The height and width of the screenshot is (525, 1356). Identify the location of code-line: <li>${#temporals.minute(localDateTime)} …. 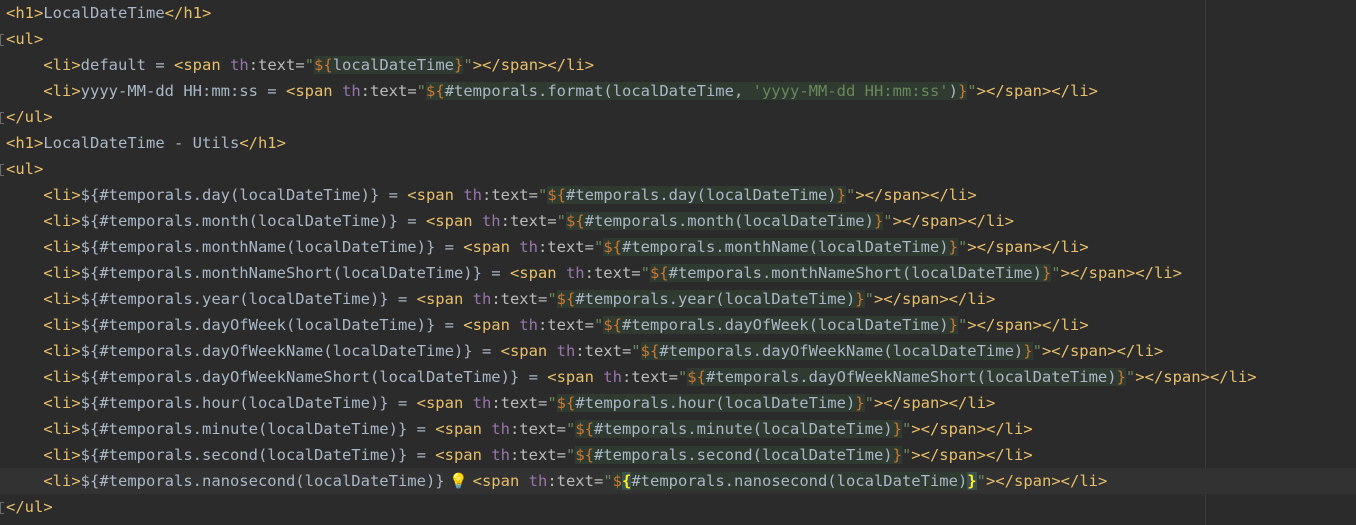
(678, 429).